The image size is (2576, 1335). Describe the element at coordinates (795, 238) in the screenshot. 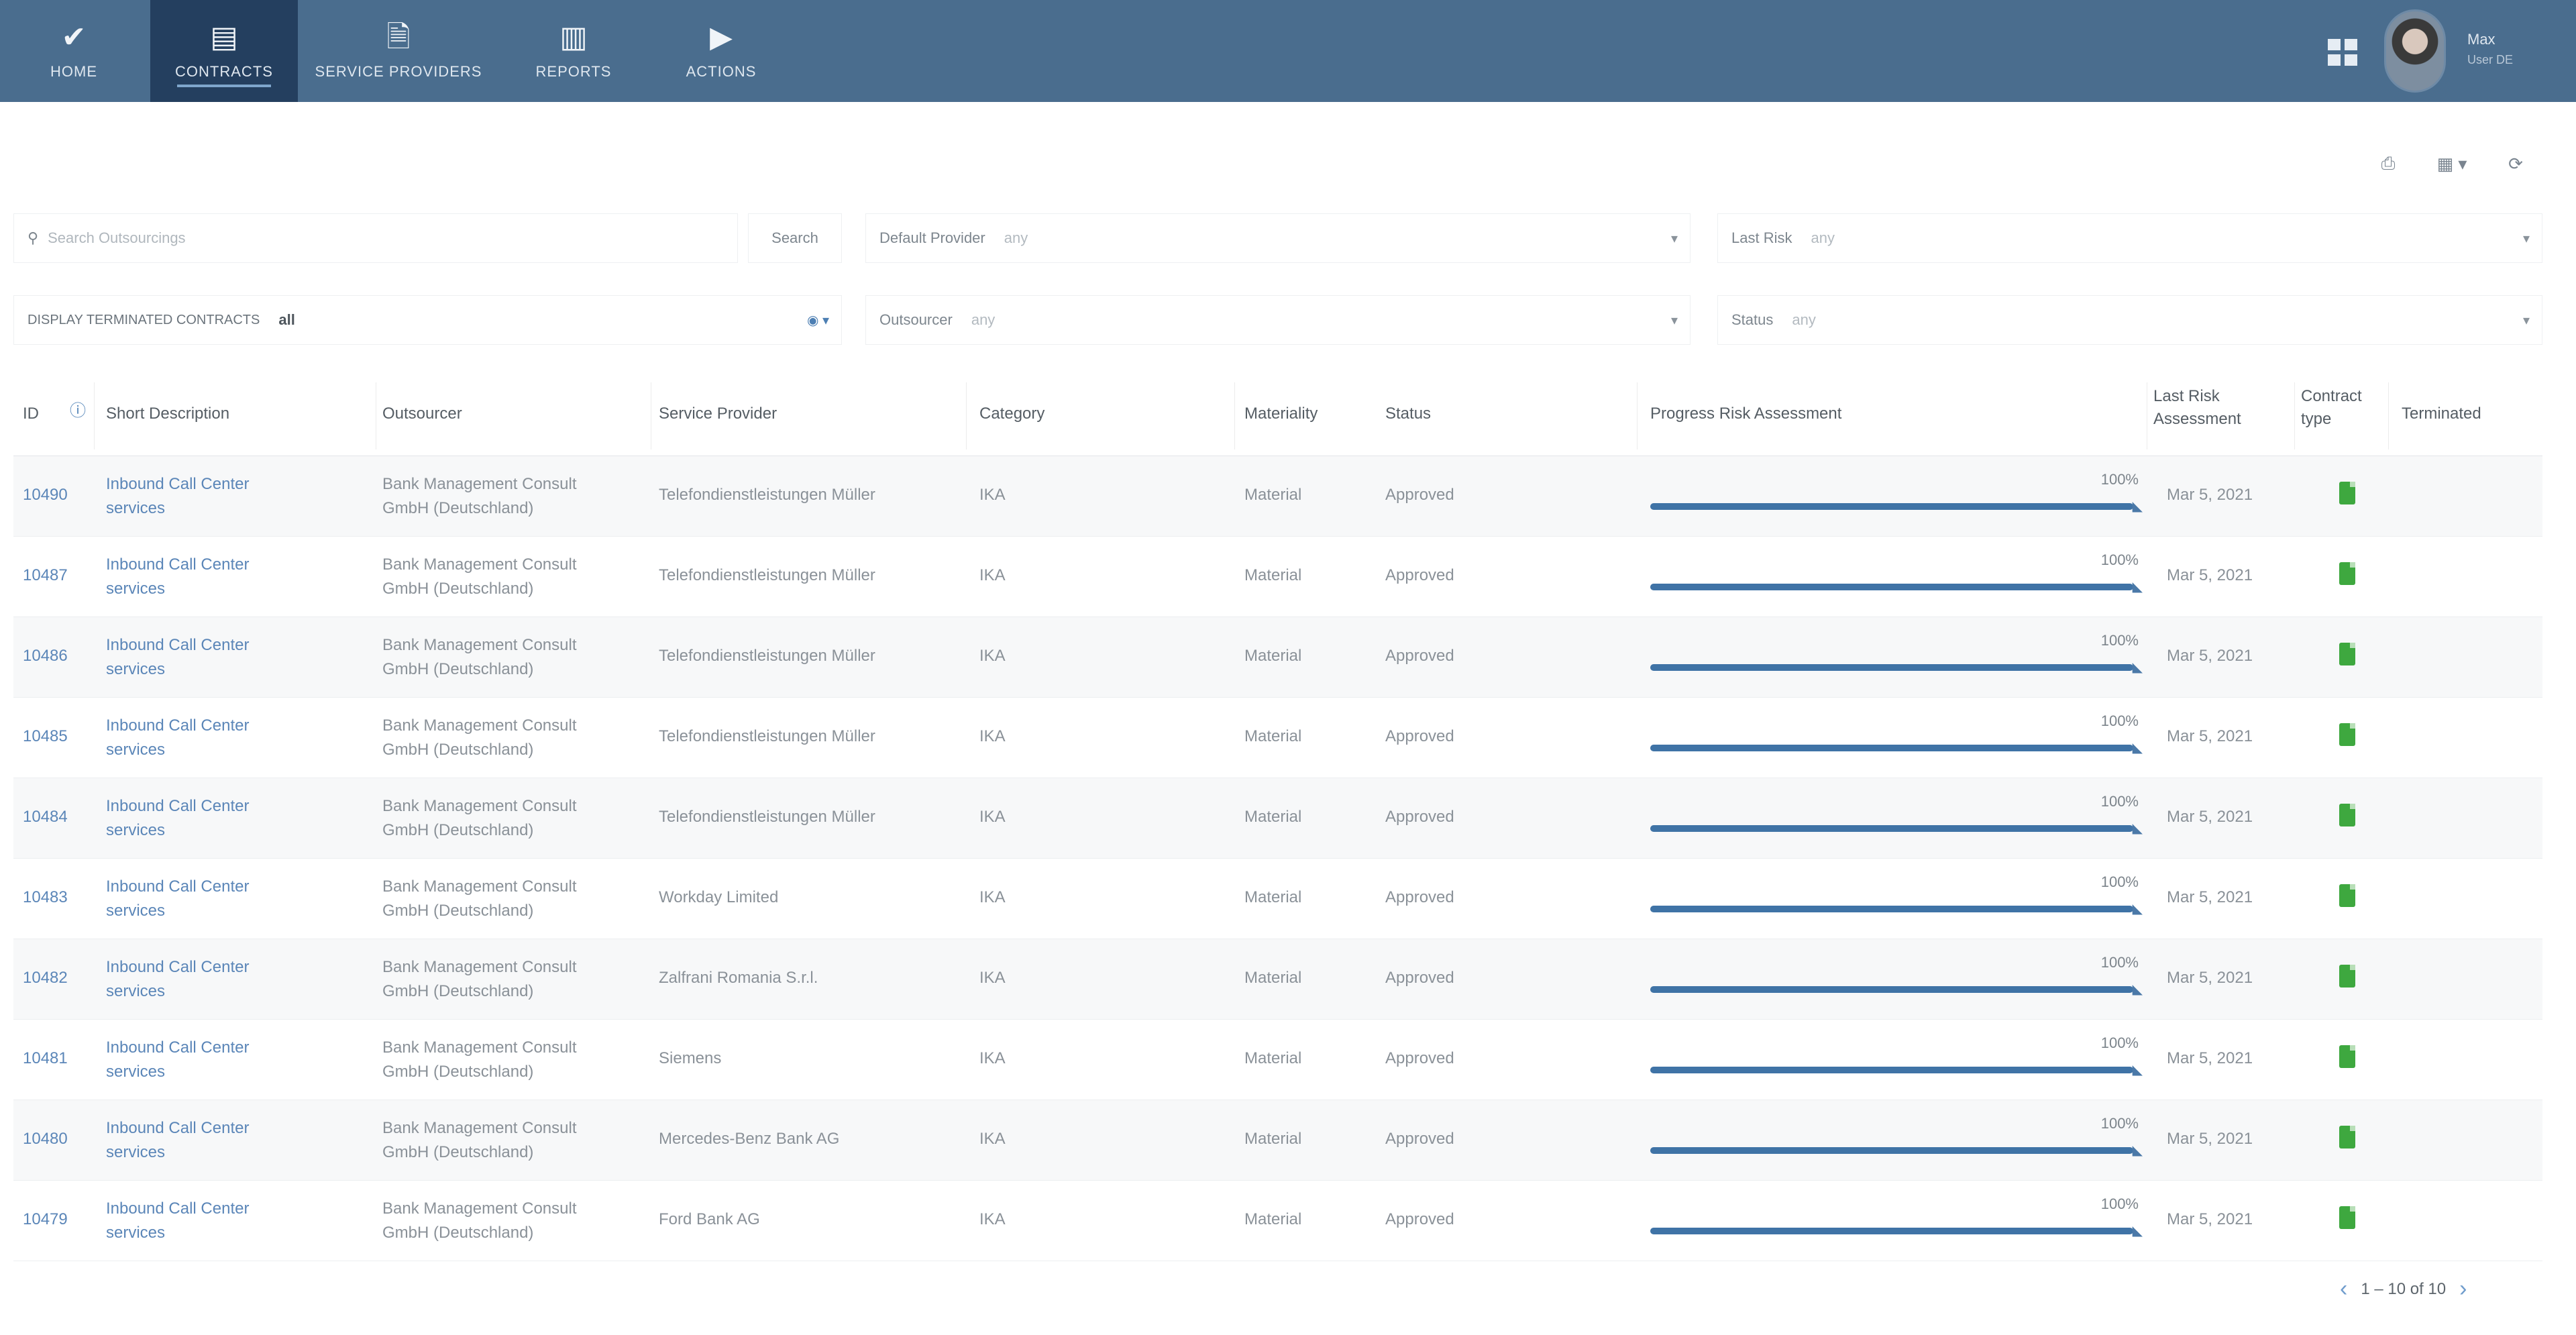

I see `search-button: Search` at that location.